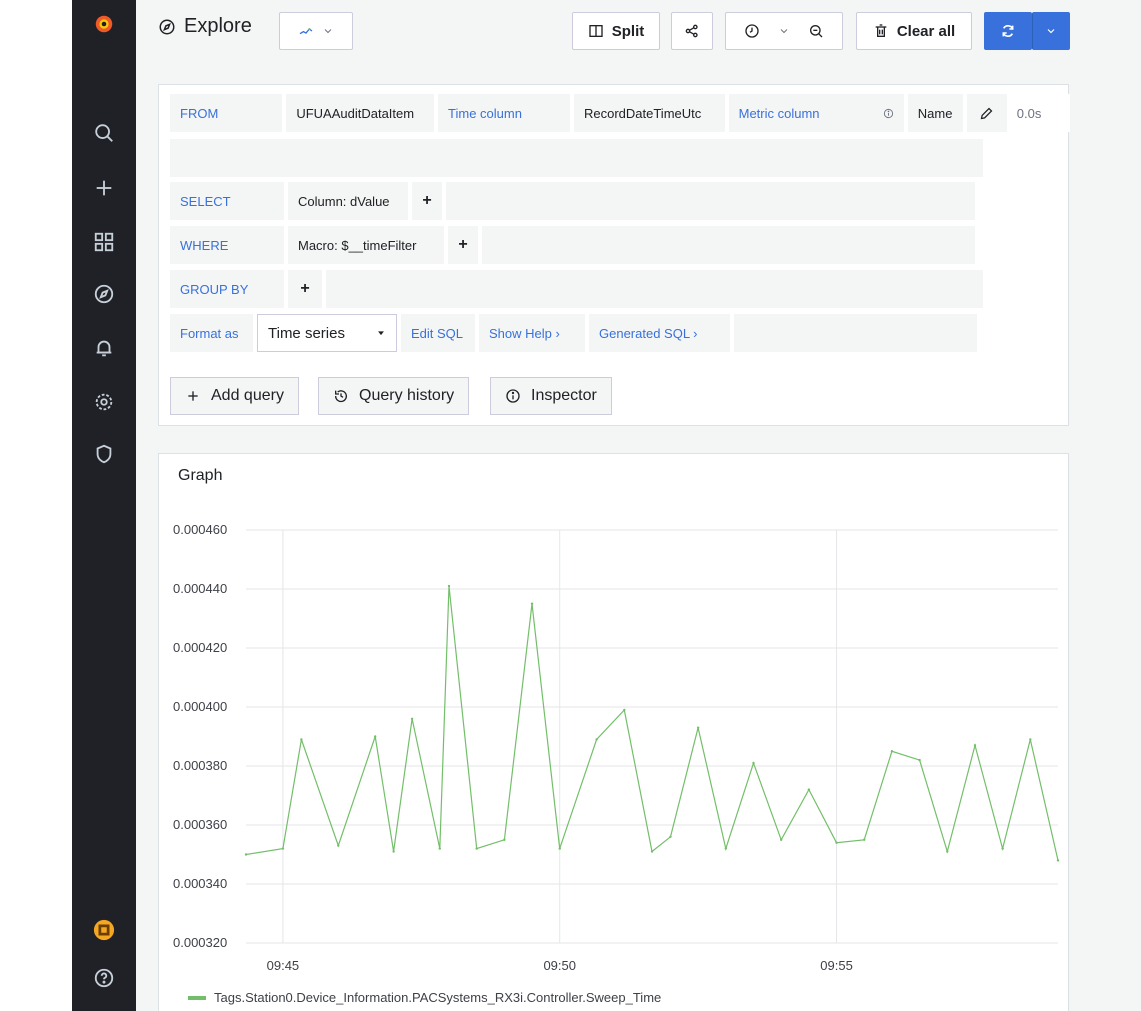 The image size is (1141, 1011). I want to click on gear-icon, so click(104, 402).